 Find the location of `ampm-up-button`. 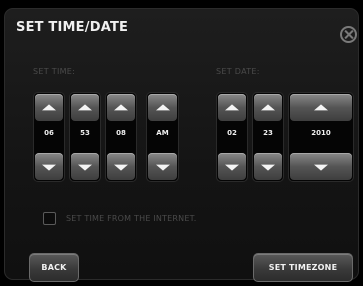

ampm-up-button is located at coordinates (162, 107).